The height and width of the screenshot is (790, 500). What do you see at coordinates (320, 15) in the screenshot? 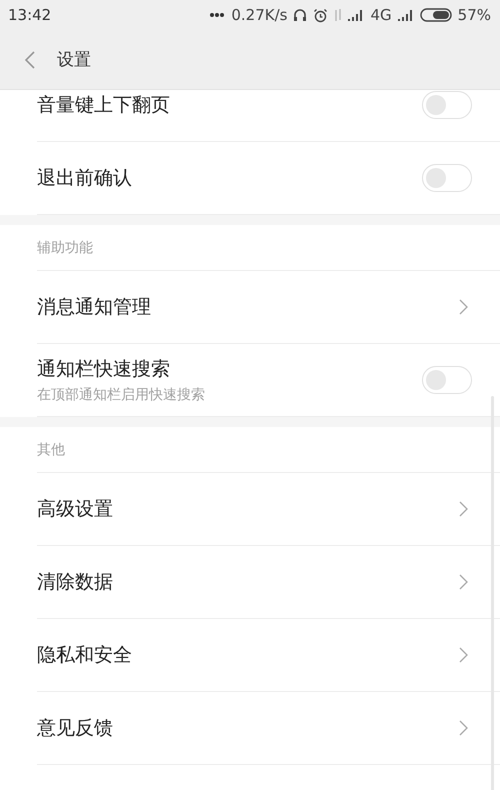
I see `alarm-icon` at bounding box center [320, 15].